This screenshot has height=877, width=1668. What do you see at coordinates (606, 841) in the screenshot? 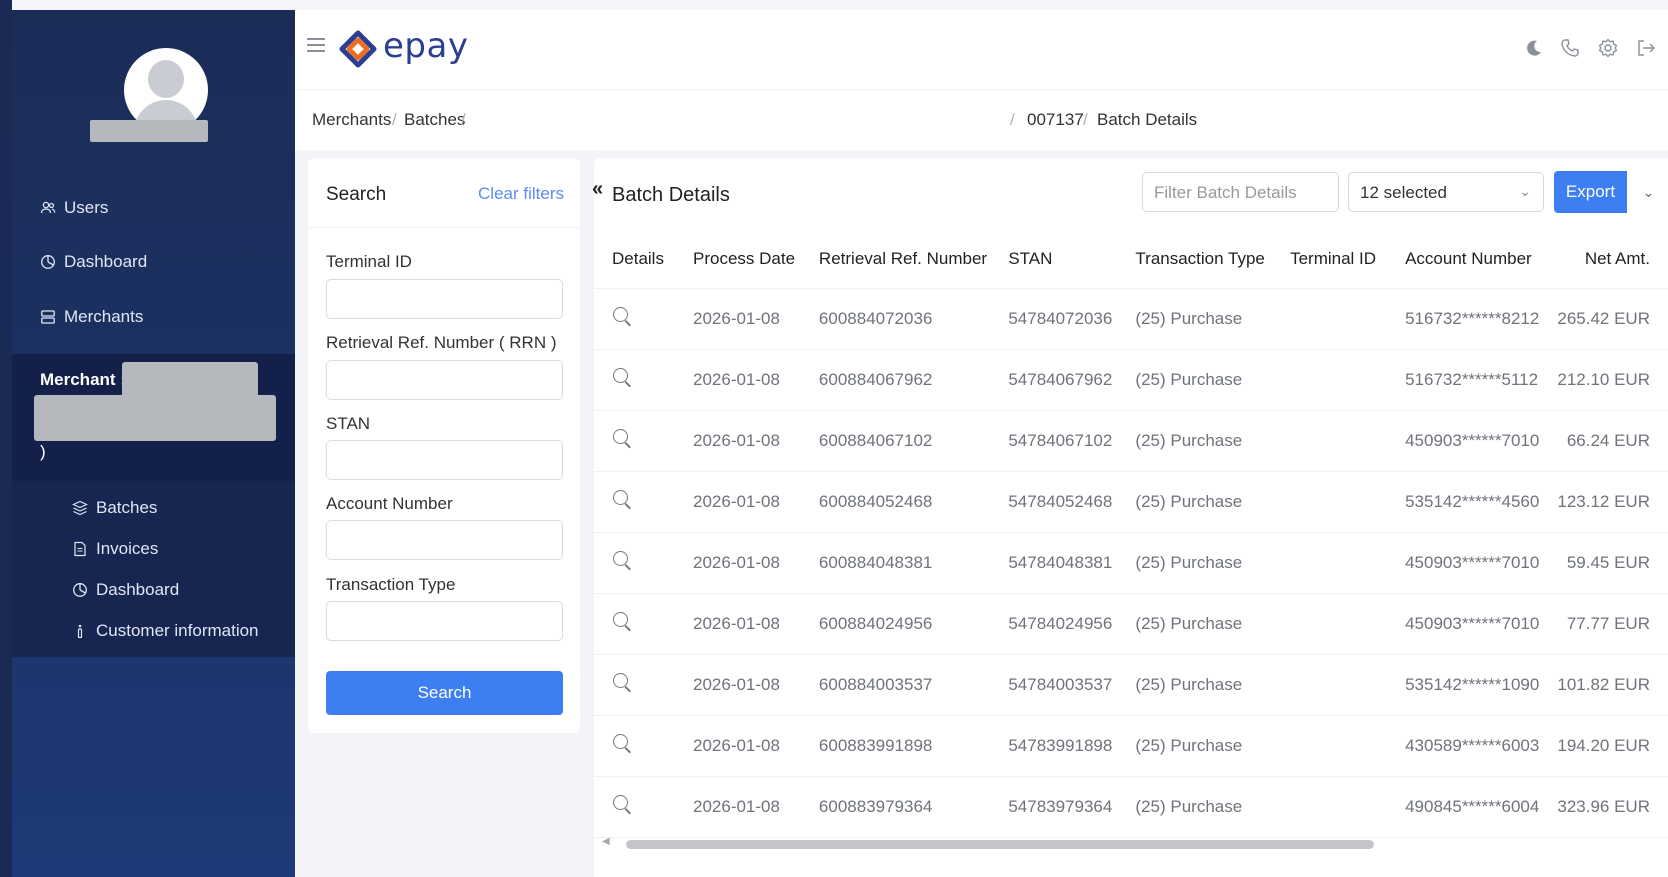
I see `scroll-left-icon: ◀` at bounding box center [606, 841].